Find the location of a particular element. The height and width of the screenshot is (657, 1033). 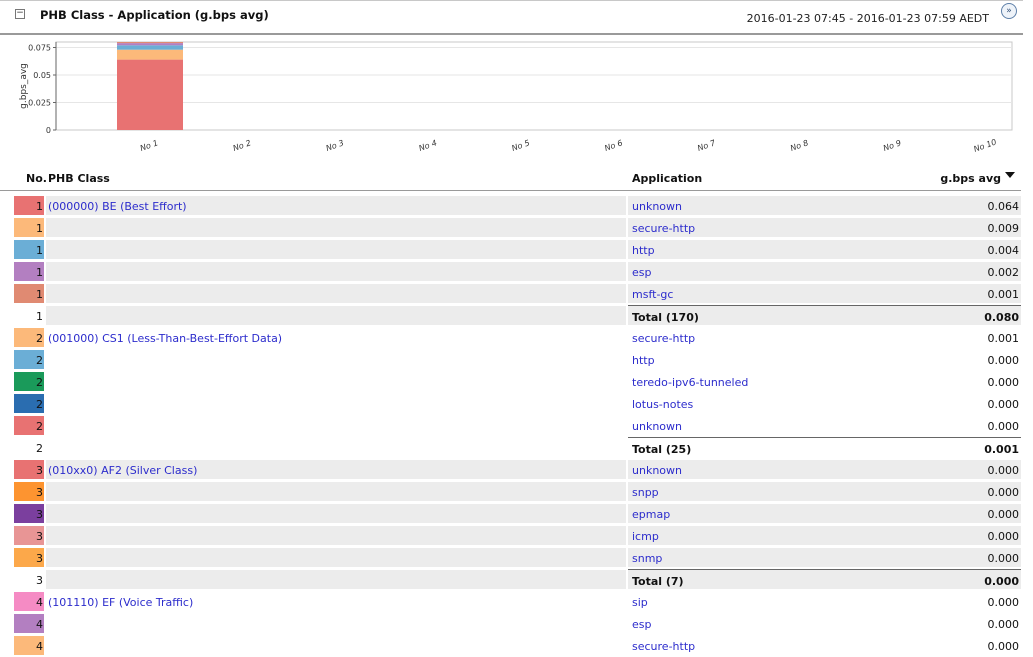

application-link: snpp is located at coordinates (645, 492).